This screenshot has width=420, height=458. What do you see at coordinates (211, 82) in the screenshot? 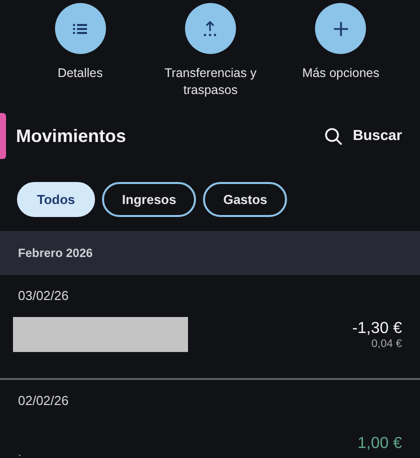
I see `action-label: Transferencias y traspasos` at bounding box center [211, 82].